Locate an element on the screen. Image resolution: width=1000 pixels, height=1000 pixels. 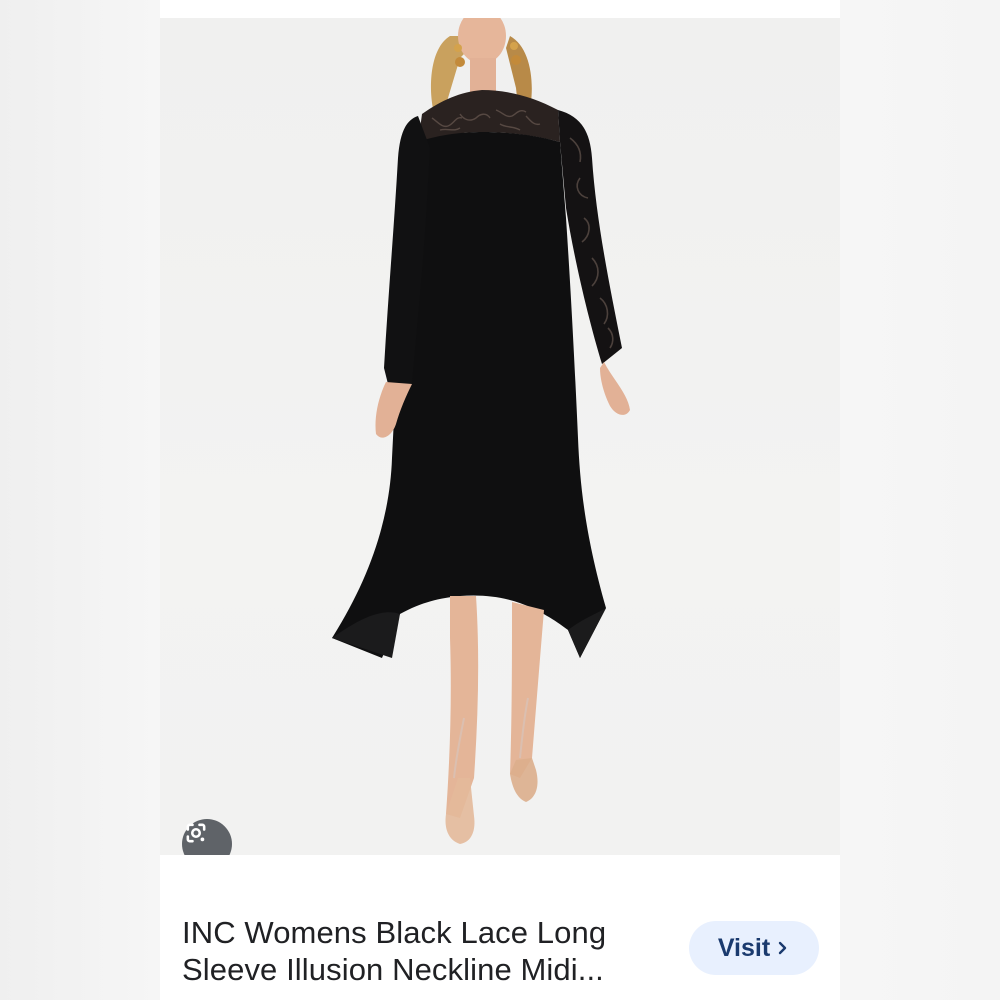
google-lens-icon is located at coordinates (196, 833).